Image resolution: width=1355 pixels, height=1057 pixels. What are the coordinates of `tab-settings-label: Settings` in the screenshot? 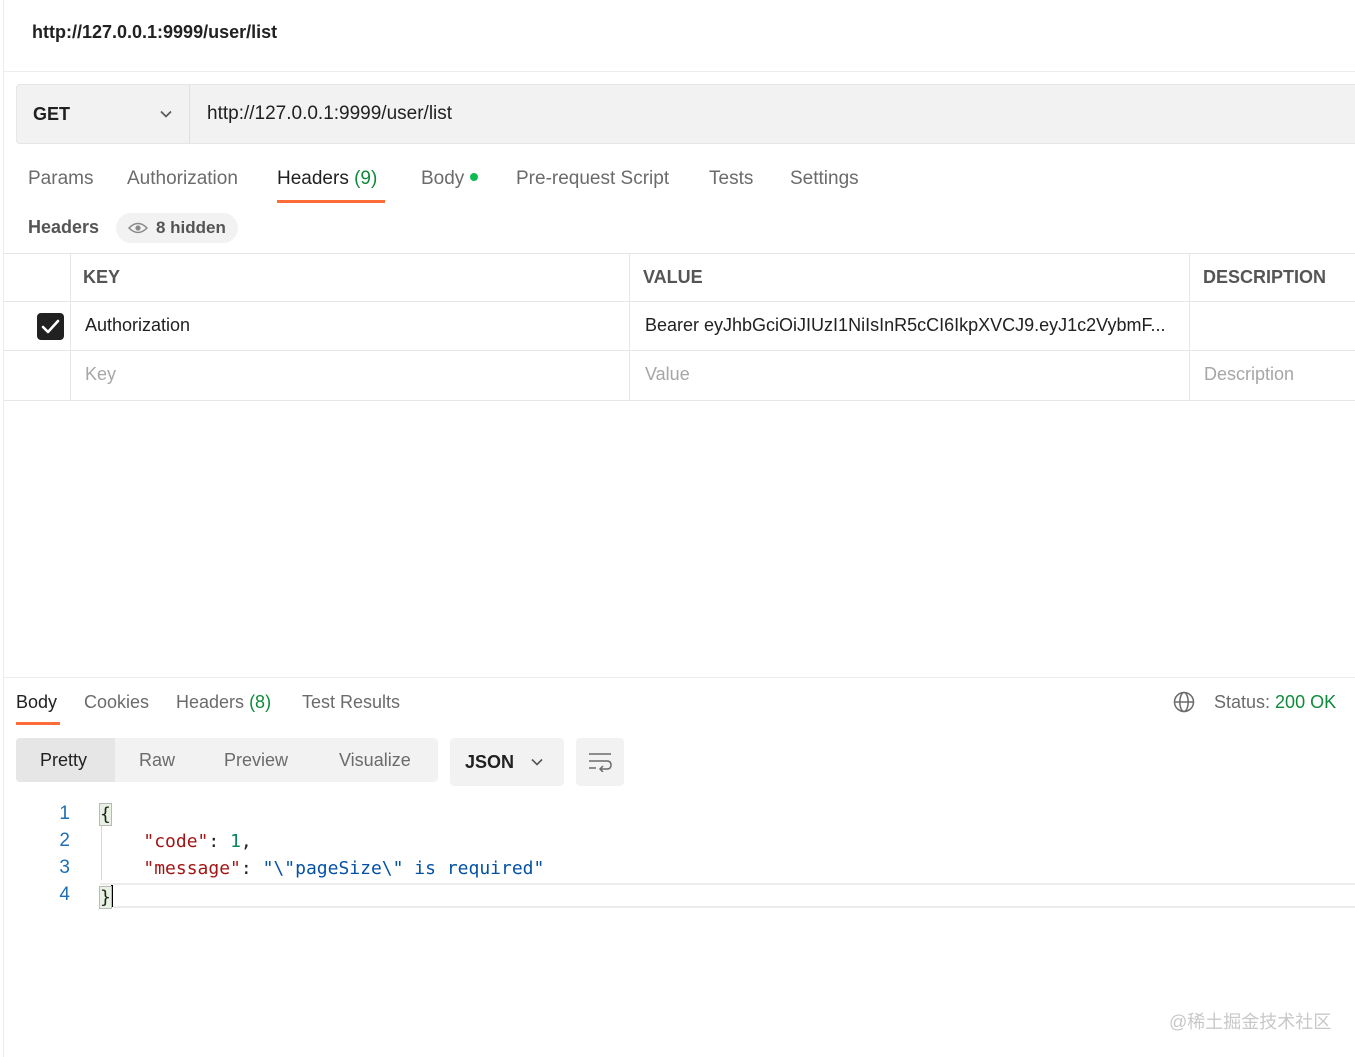 It's located at (824, 178).